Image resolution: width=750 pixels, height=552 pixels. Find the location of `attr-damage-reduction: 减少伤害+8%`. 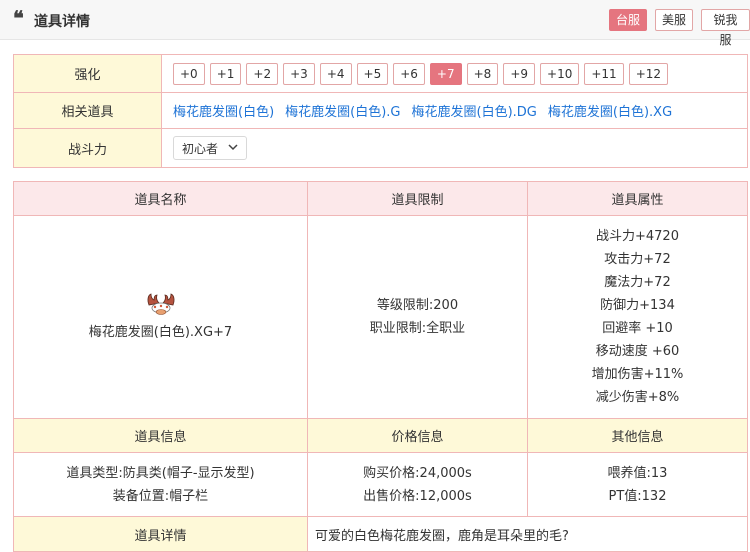

attr-damage-reduction: 减少伤害+8% is located at coordinates (637, 397).